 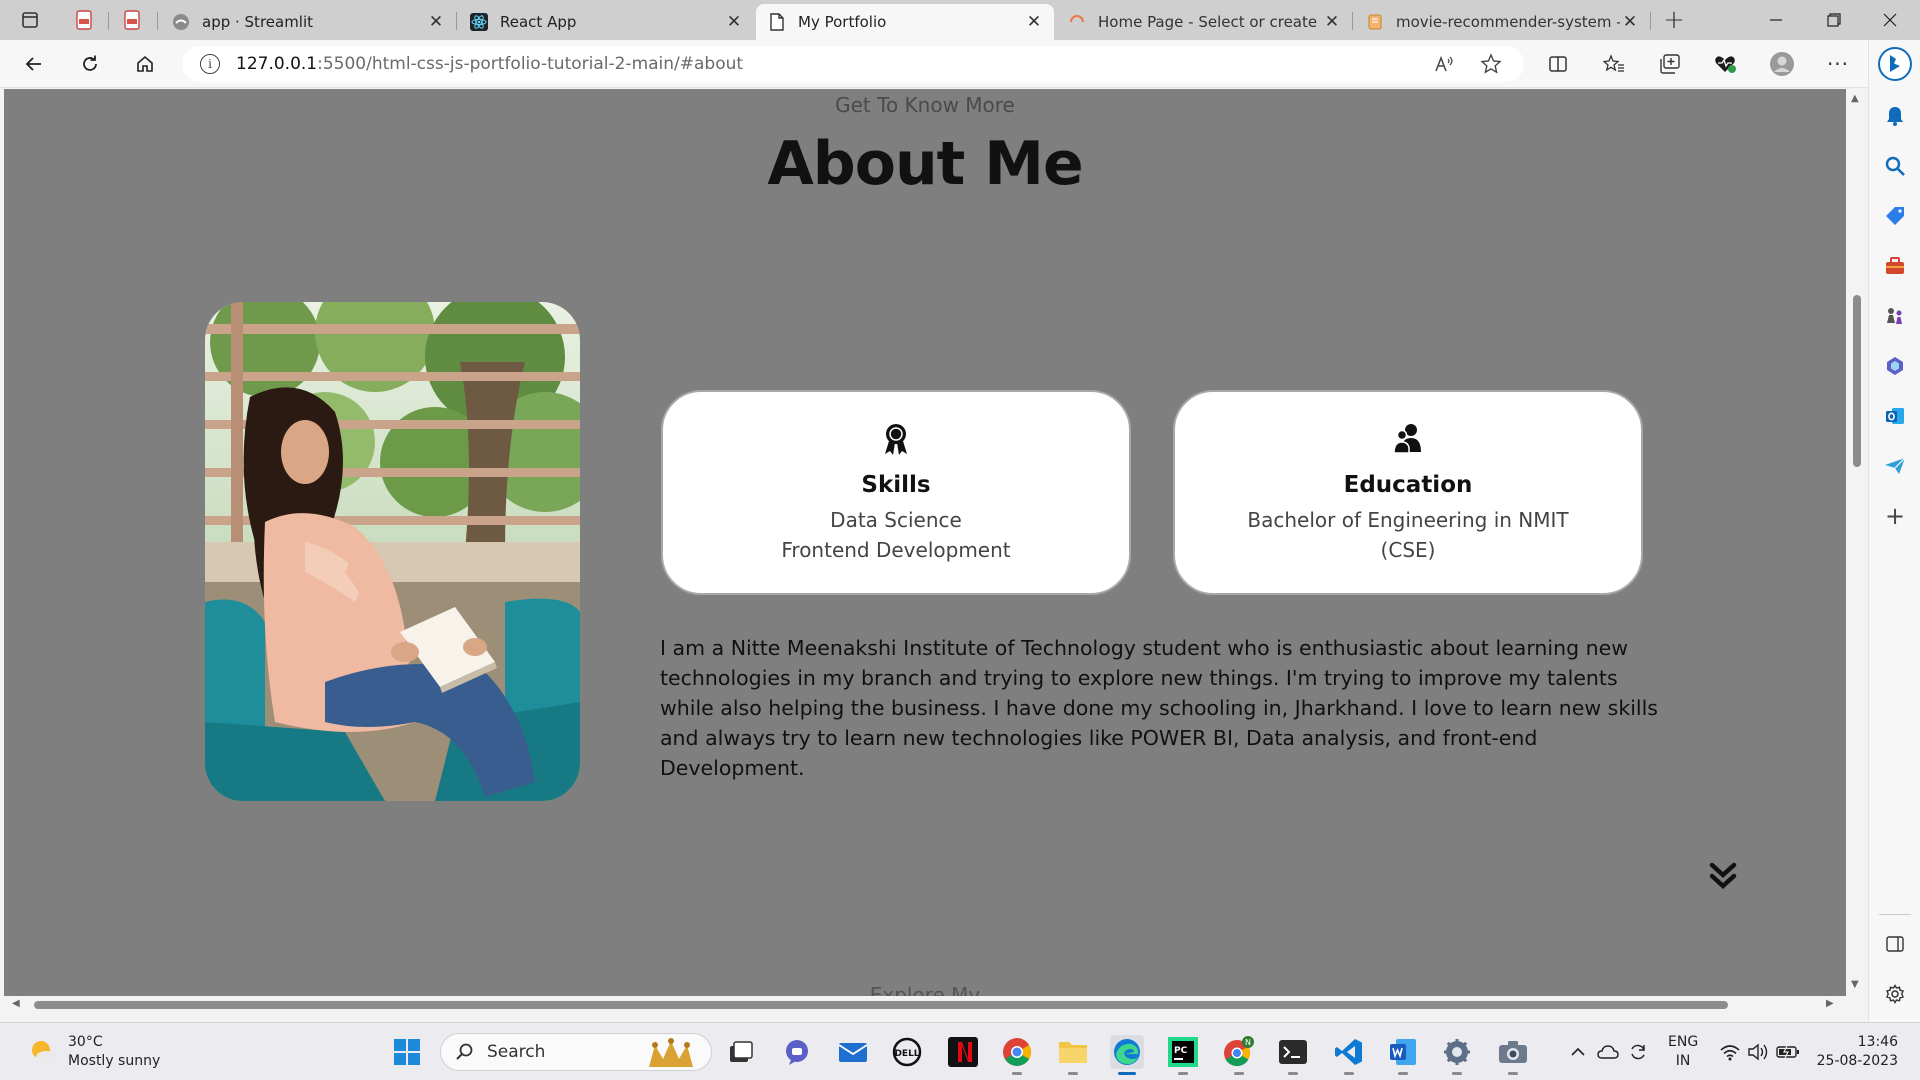 What do you see at coordinates (1491, 66) in the screenshot?
I see `favorite-star-icon` at bounding box center [1491, 66].